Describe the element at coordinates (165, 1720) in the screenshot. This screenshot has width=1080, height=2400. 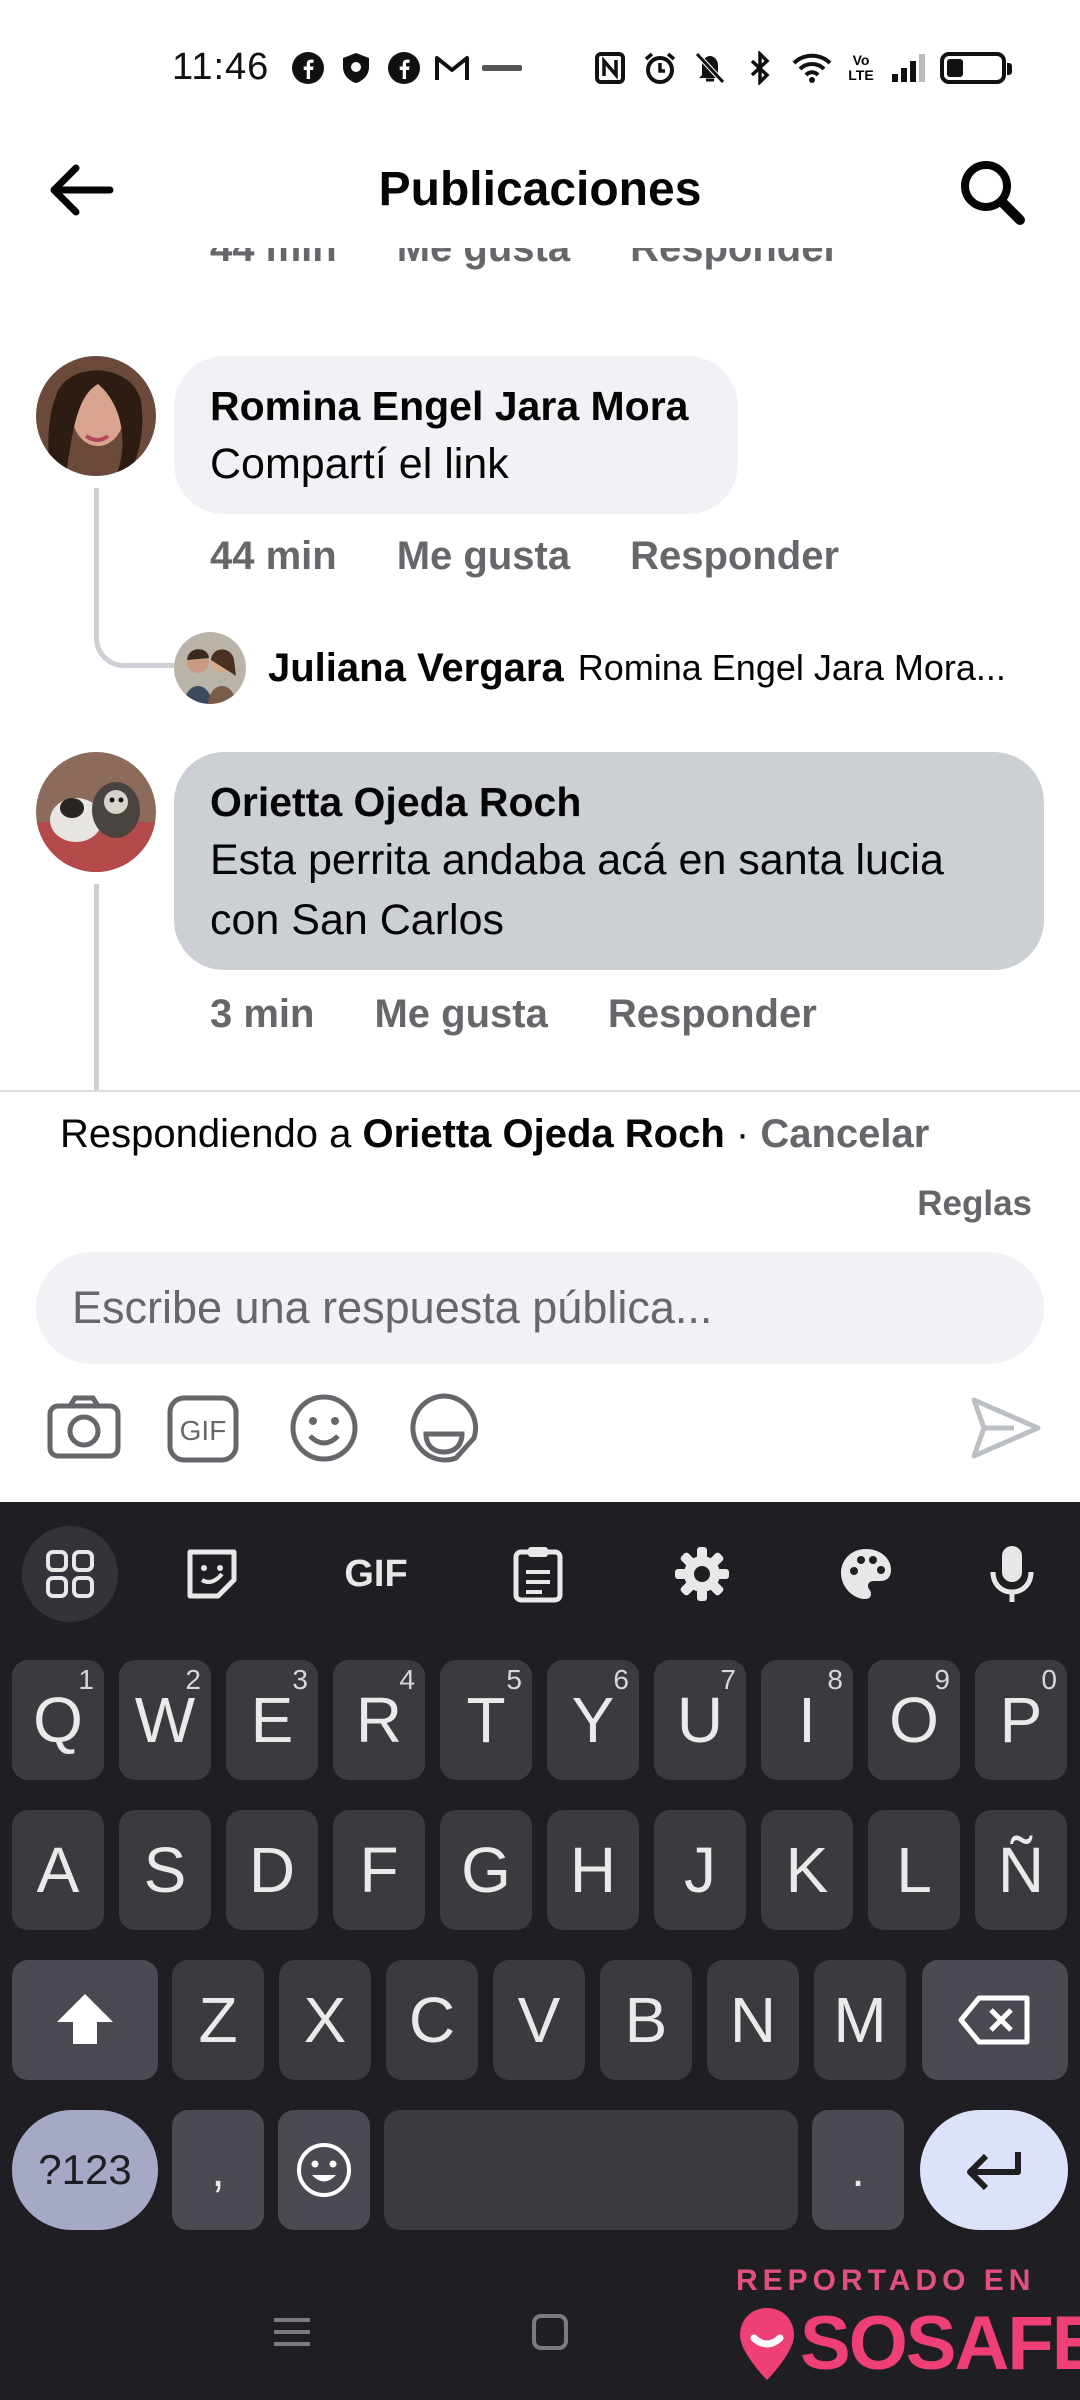
I see `key-w: W2` at that location.